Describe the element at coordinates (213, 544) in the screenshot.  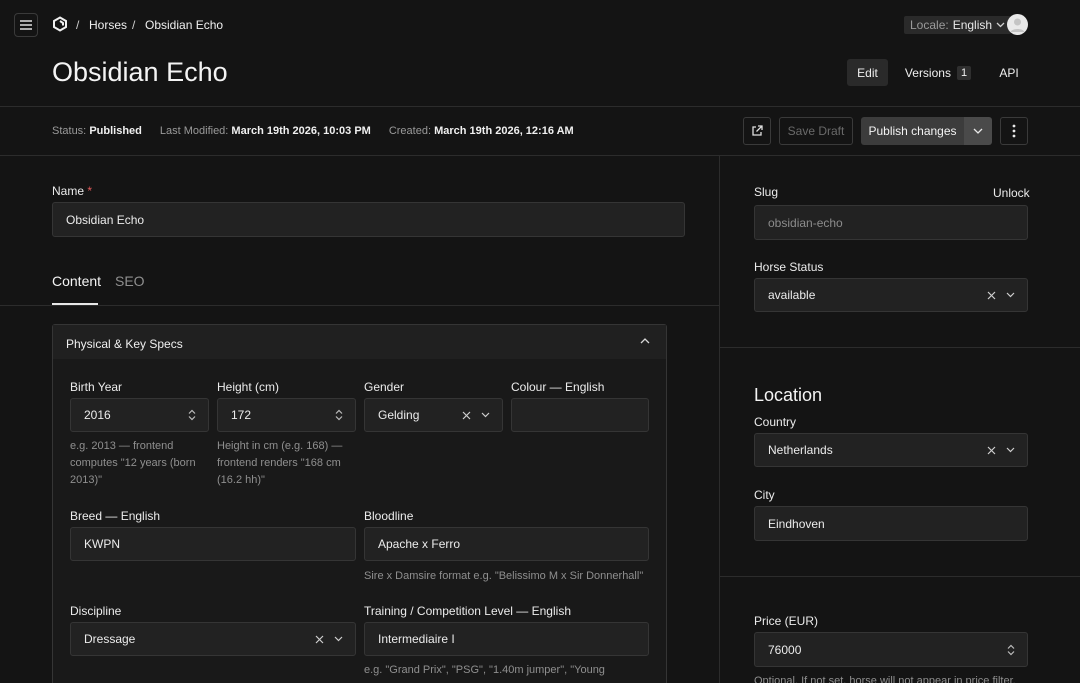
I see `breed-input: KWPN` at that location.